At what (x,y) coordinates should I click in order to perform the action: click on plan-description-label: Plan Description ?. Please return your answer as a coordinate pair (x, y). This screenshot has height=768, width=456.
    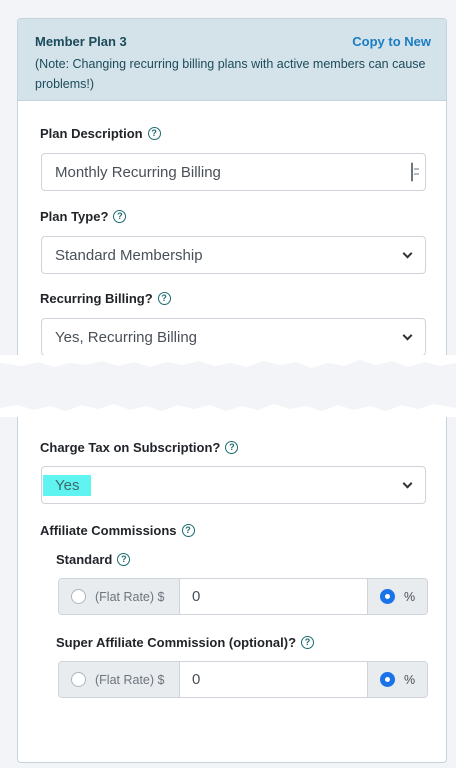
    Looking at the image, I should click on (100, 133).